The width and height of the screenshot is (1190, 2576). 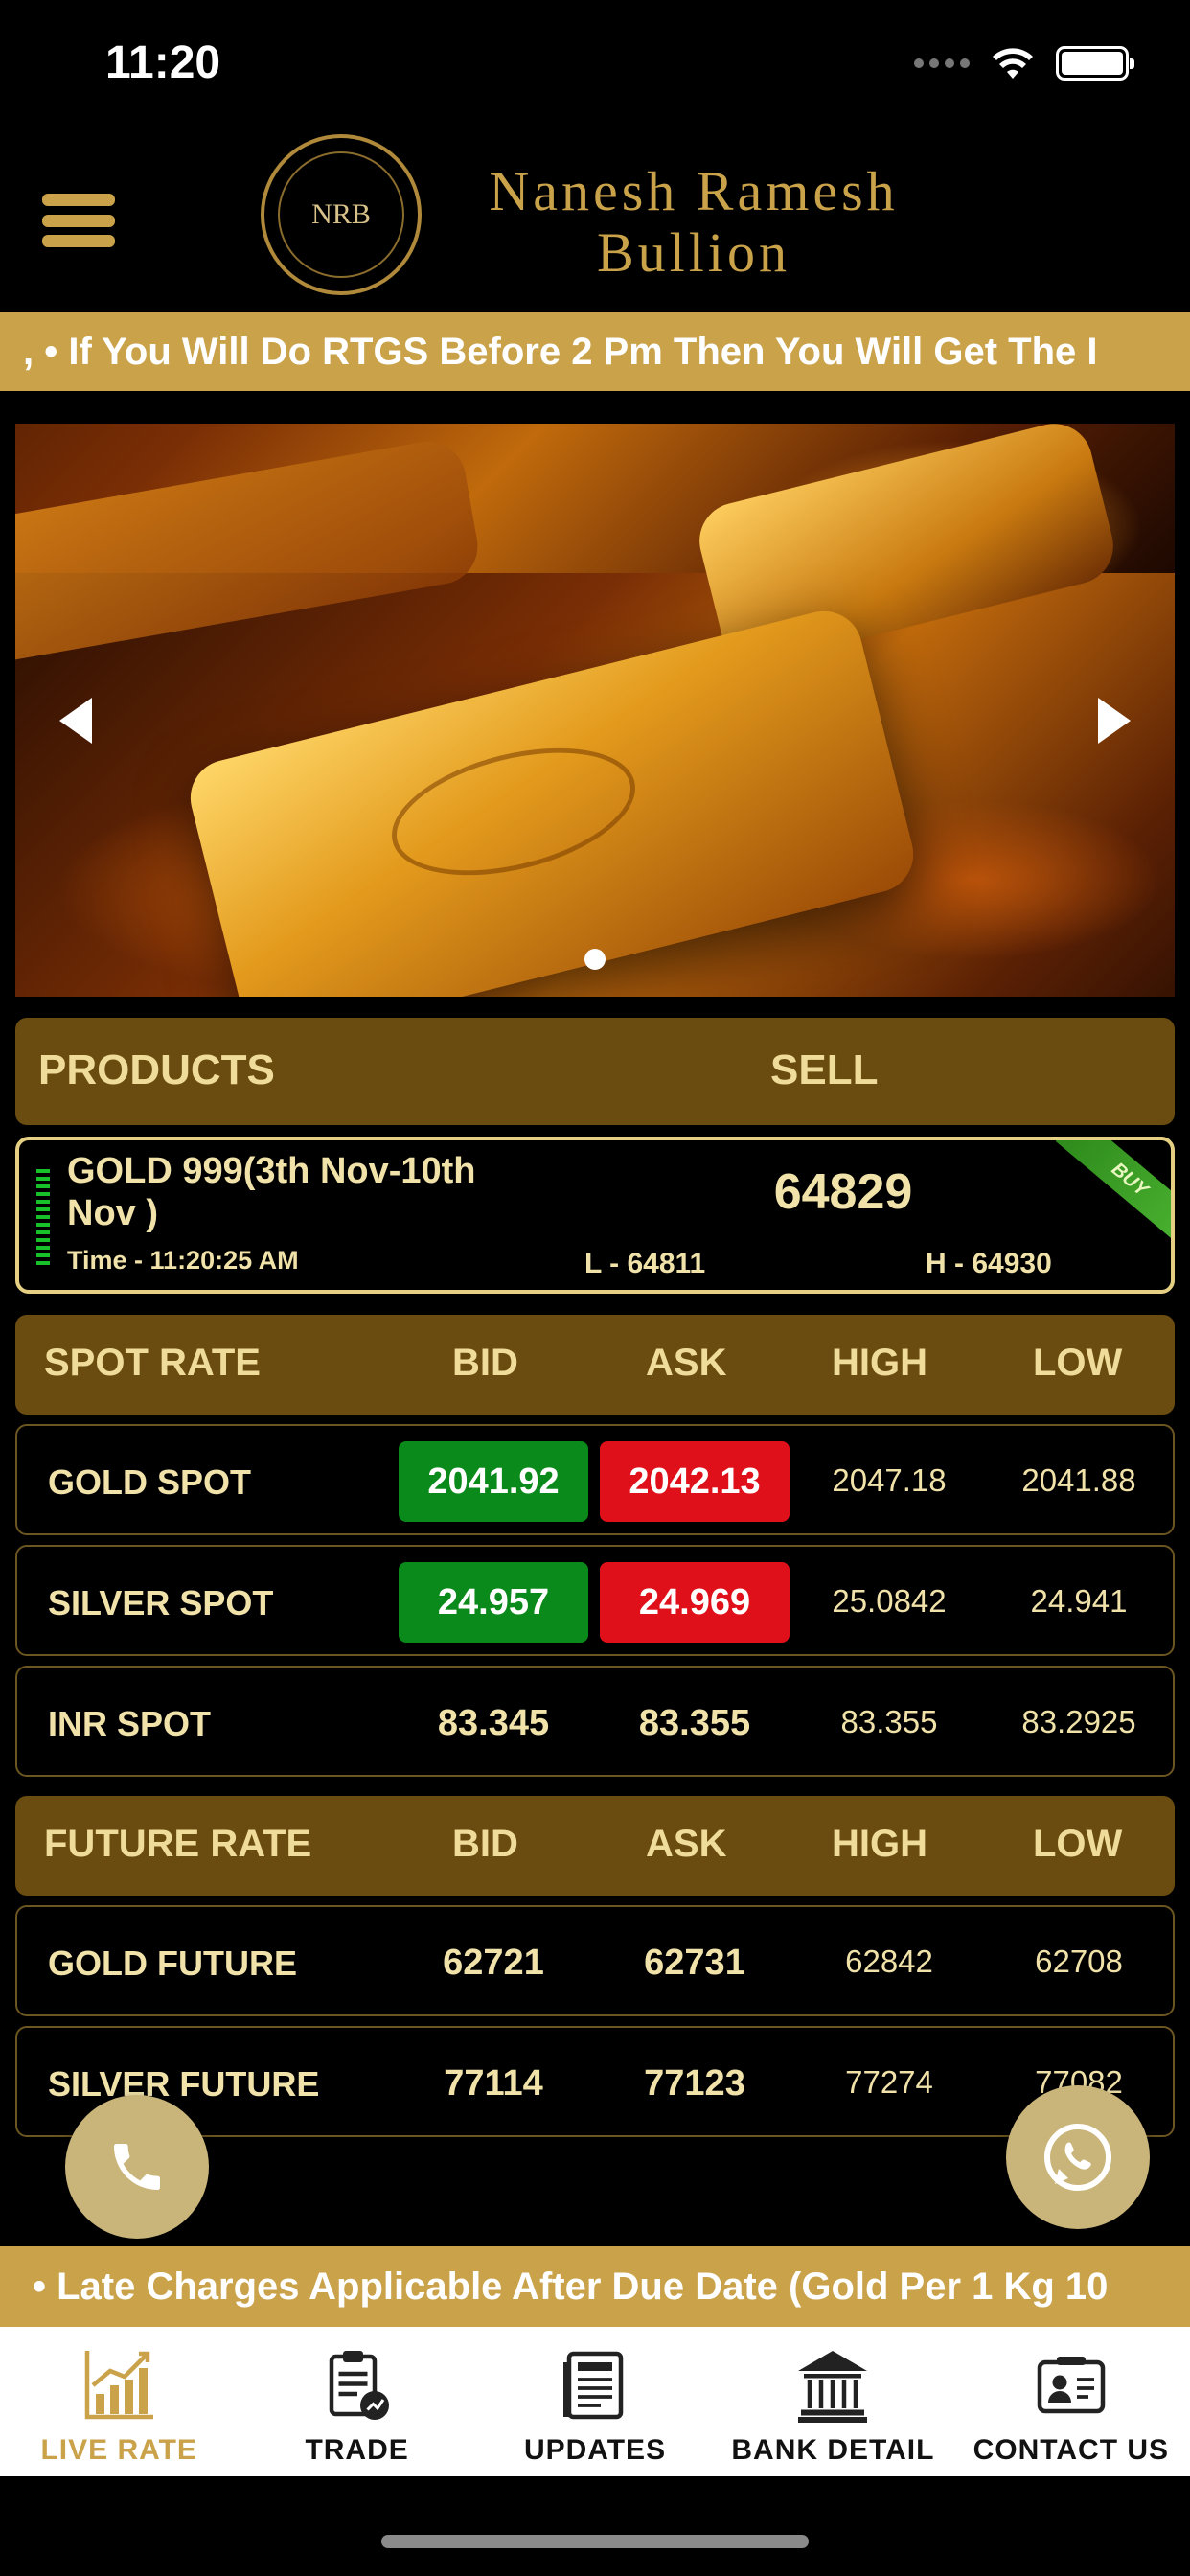 What do you see at coordinates (250, 553) in the screenshot?
I see `gold-bar-image` at bounding box center [250, 553].